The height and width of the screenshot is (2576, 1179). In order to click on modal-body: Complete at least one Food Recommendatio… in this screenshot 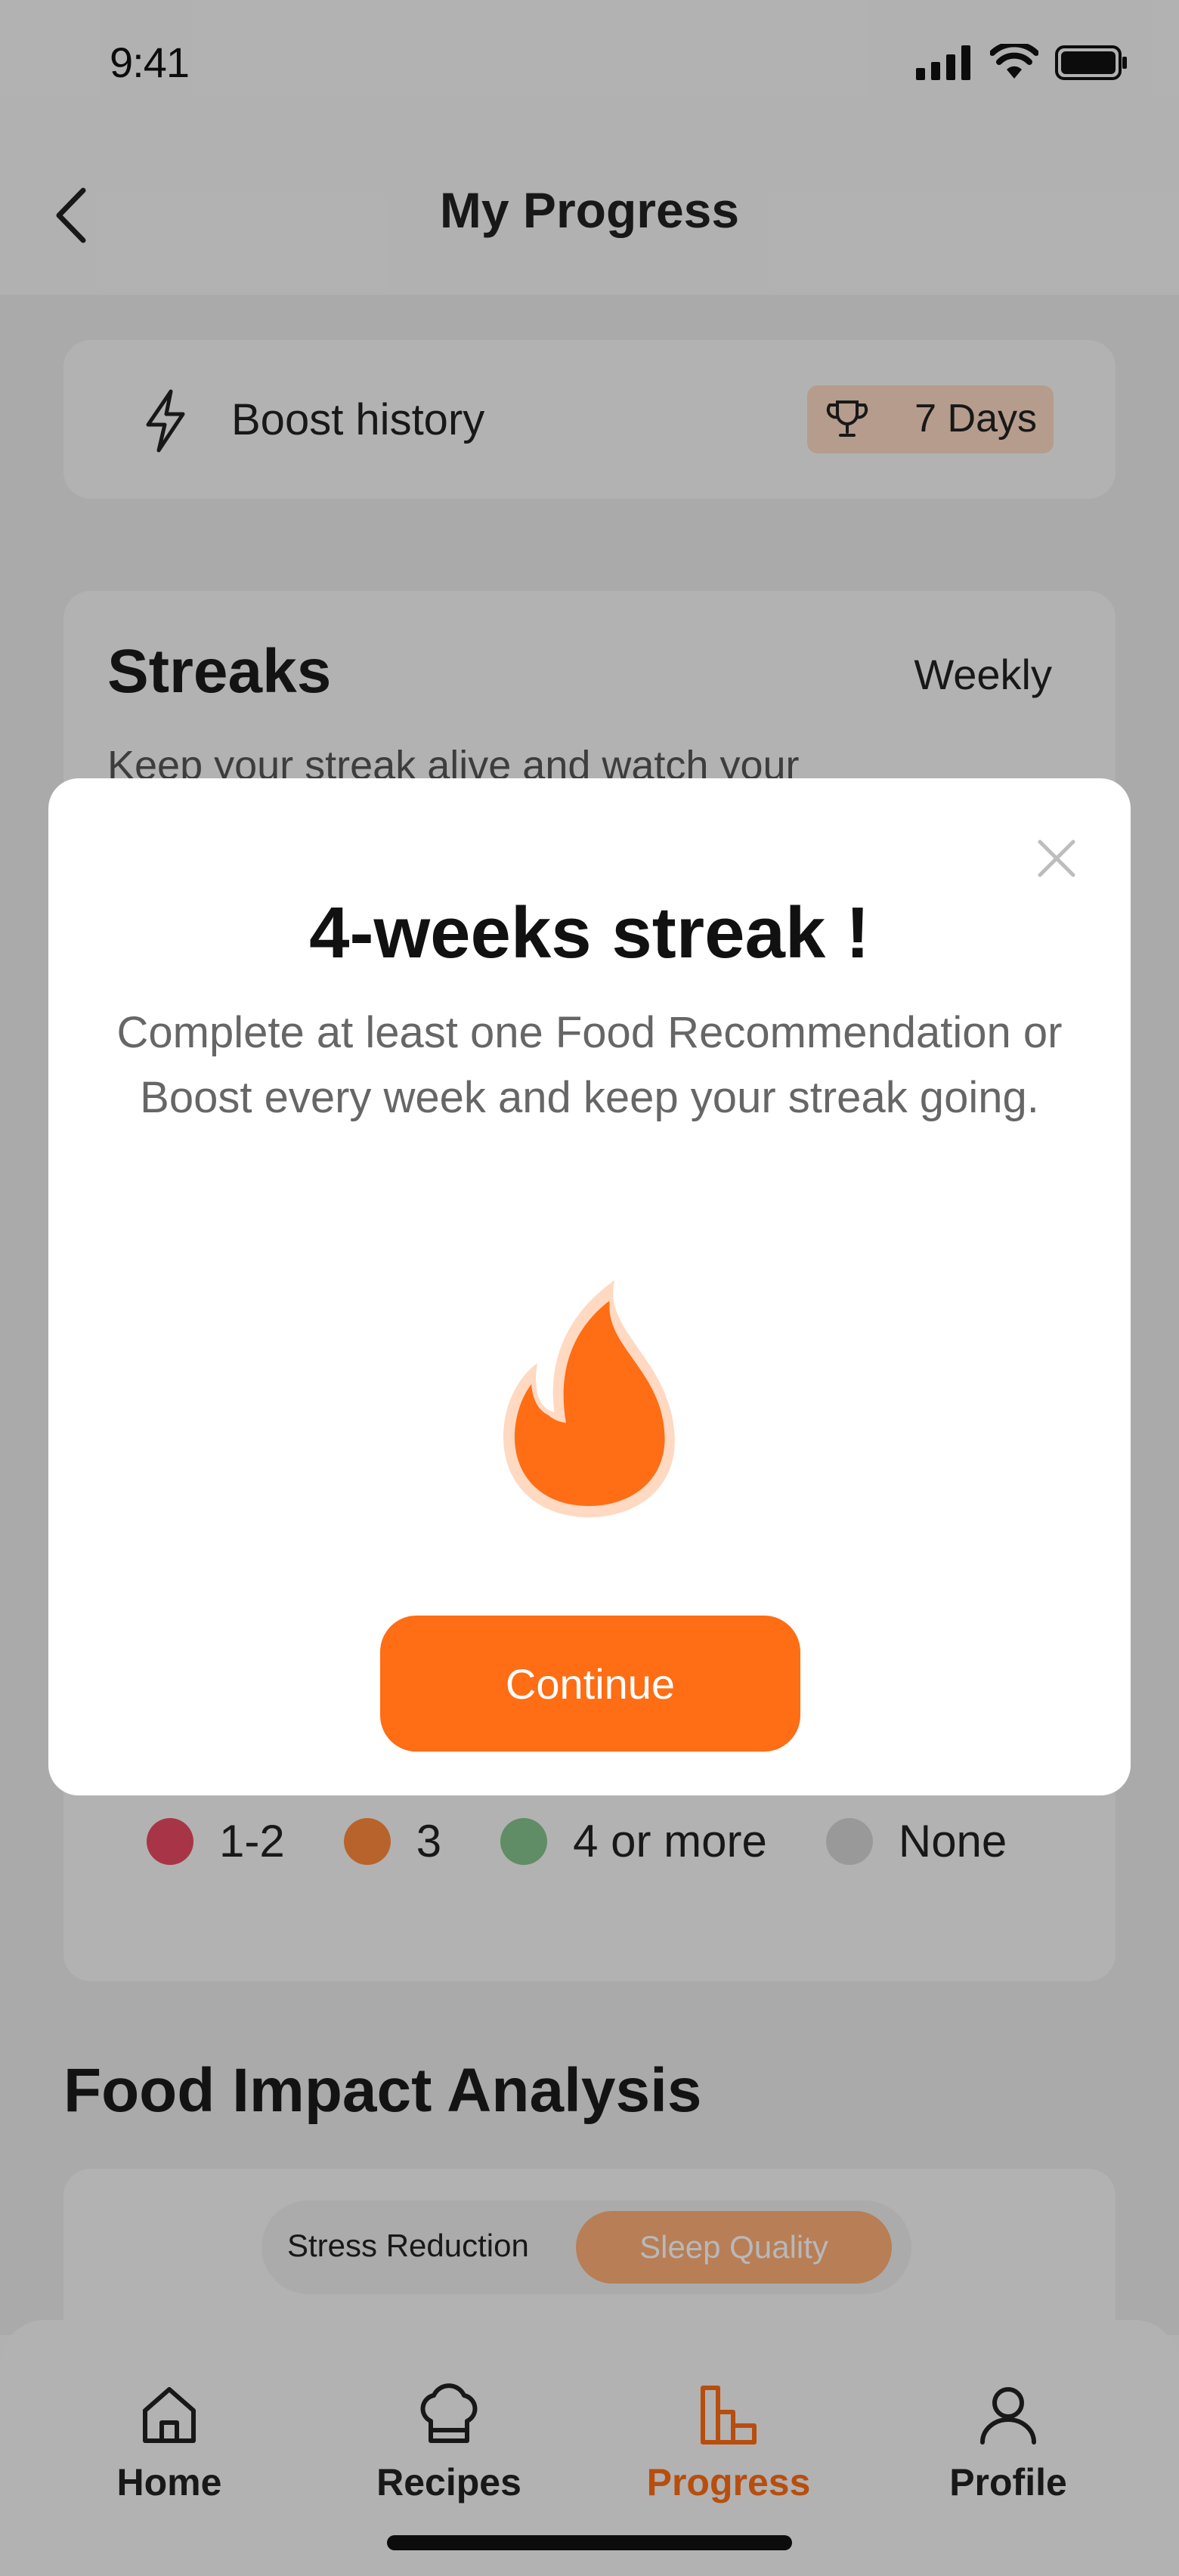, I will do `click(589, 1065)`.